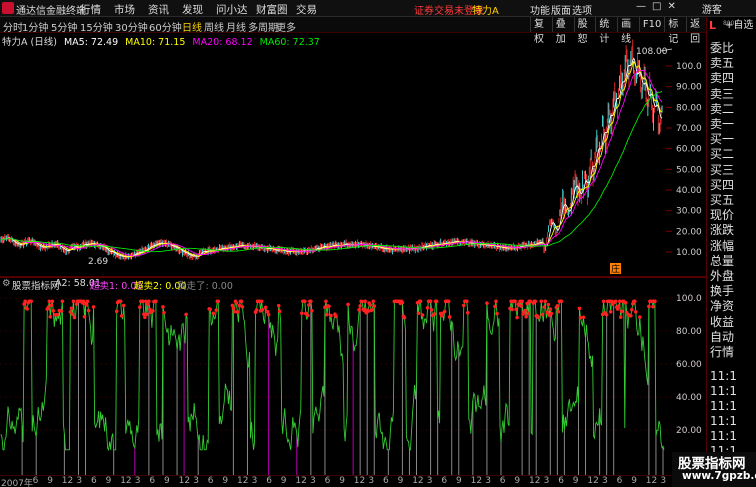 The image size is (756, 487). Describe the element at coordinates (276, 9) in the screenshot. I see `menu-caifuquan: 财富圈` at that location.